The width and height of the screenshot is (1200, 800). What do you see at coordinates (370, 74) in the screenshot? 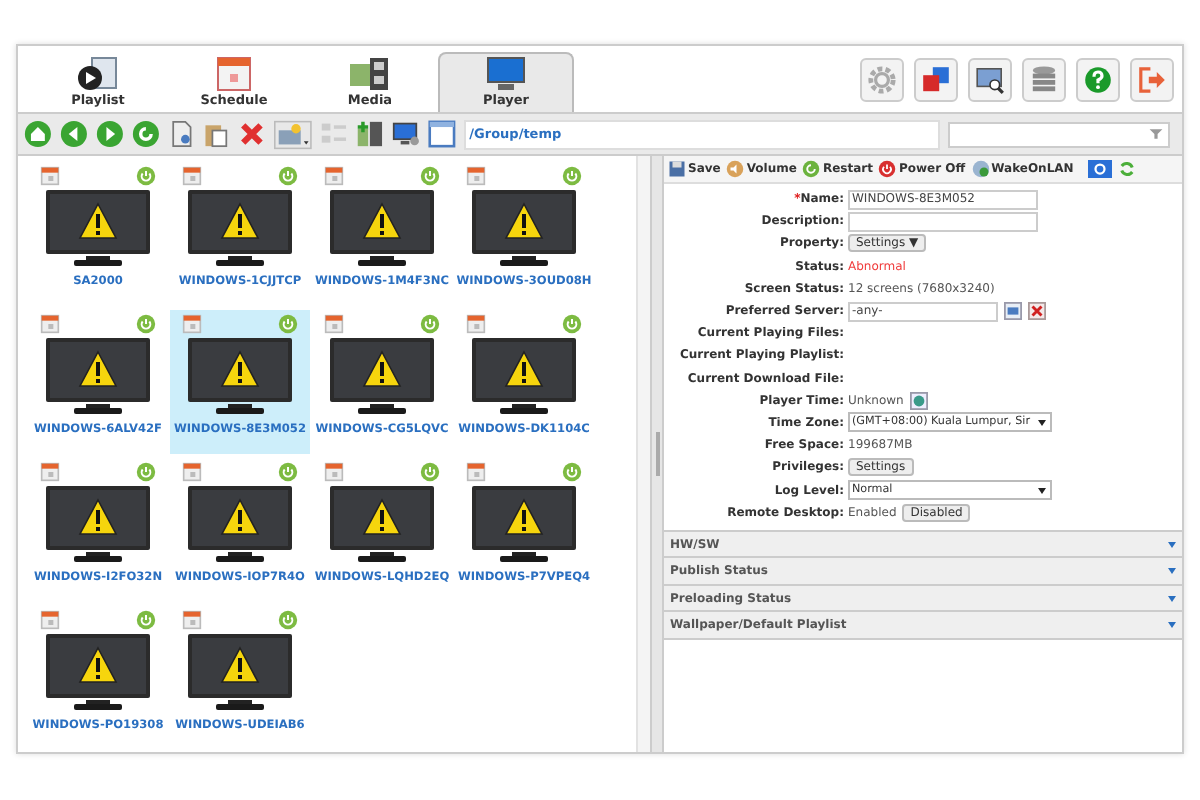
I see `film-icon` at bounding box center [370, 74].